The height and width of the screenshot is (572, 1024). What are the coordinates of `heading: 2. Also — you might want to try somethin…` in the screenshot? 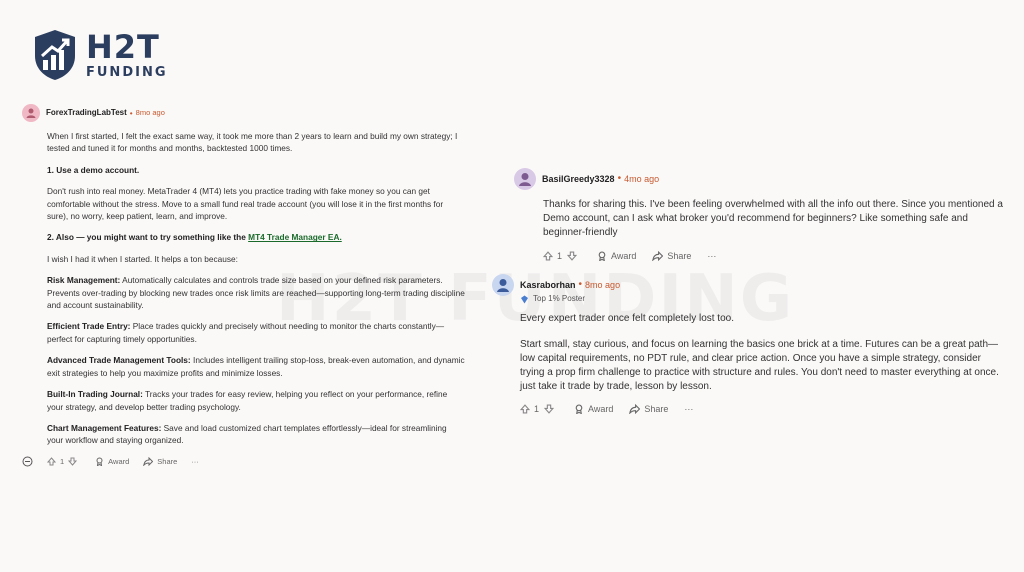 It's located at (256, 237).